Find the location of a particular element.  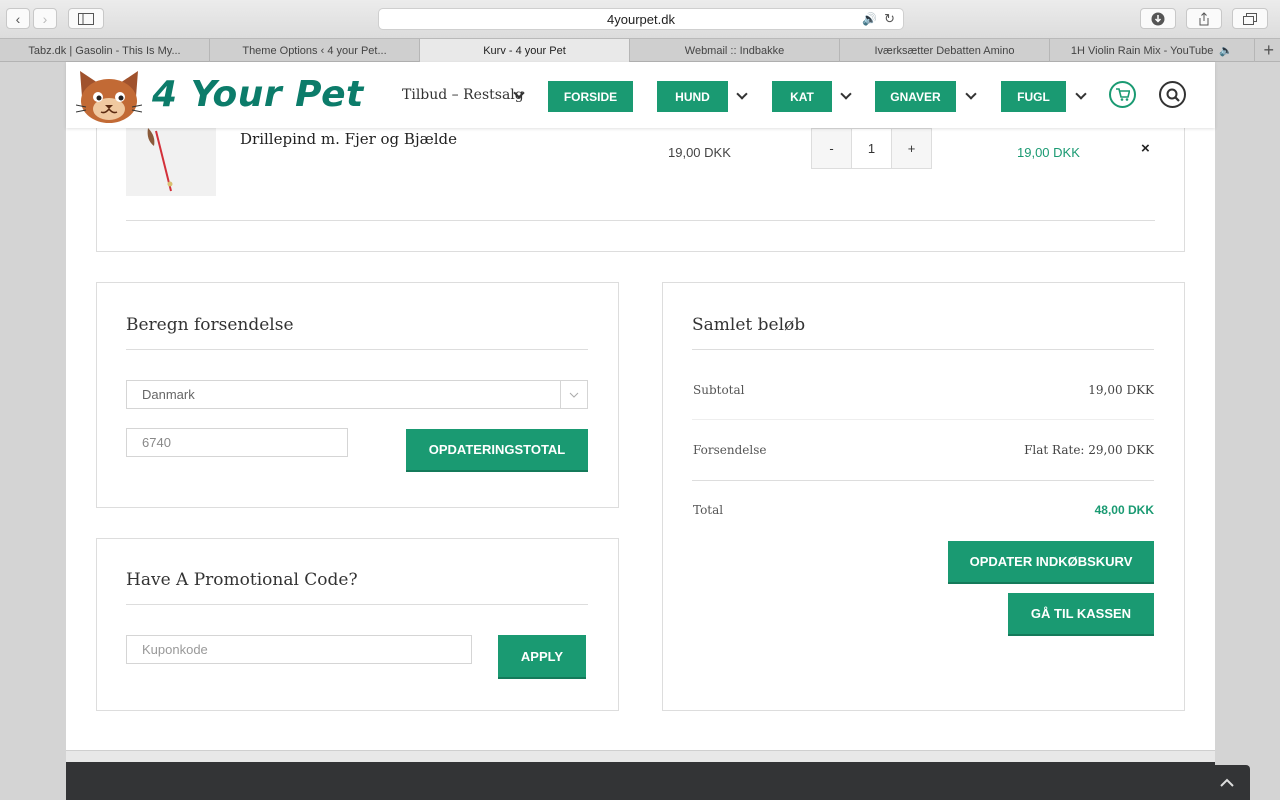

update-cart-button: OPDATER INDKØBSKURV is located at coordinates (1051, 561).